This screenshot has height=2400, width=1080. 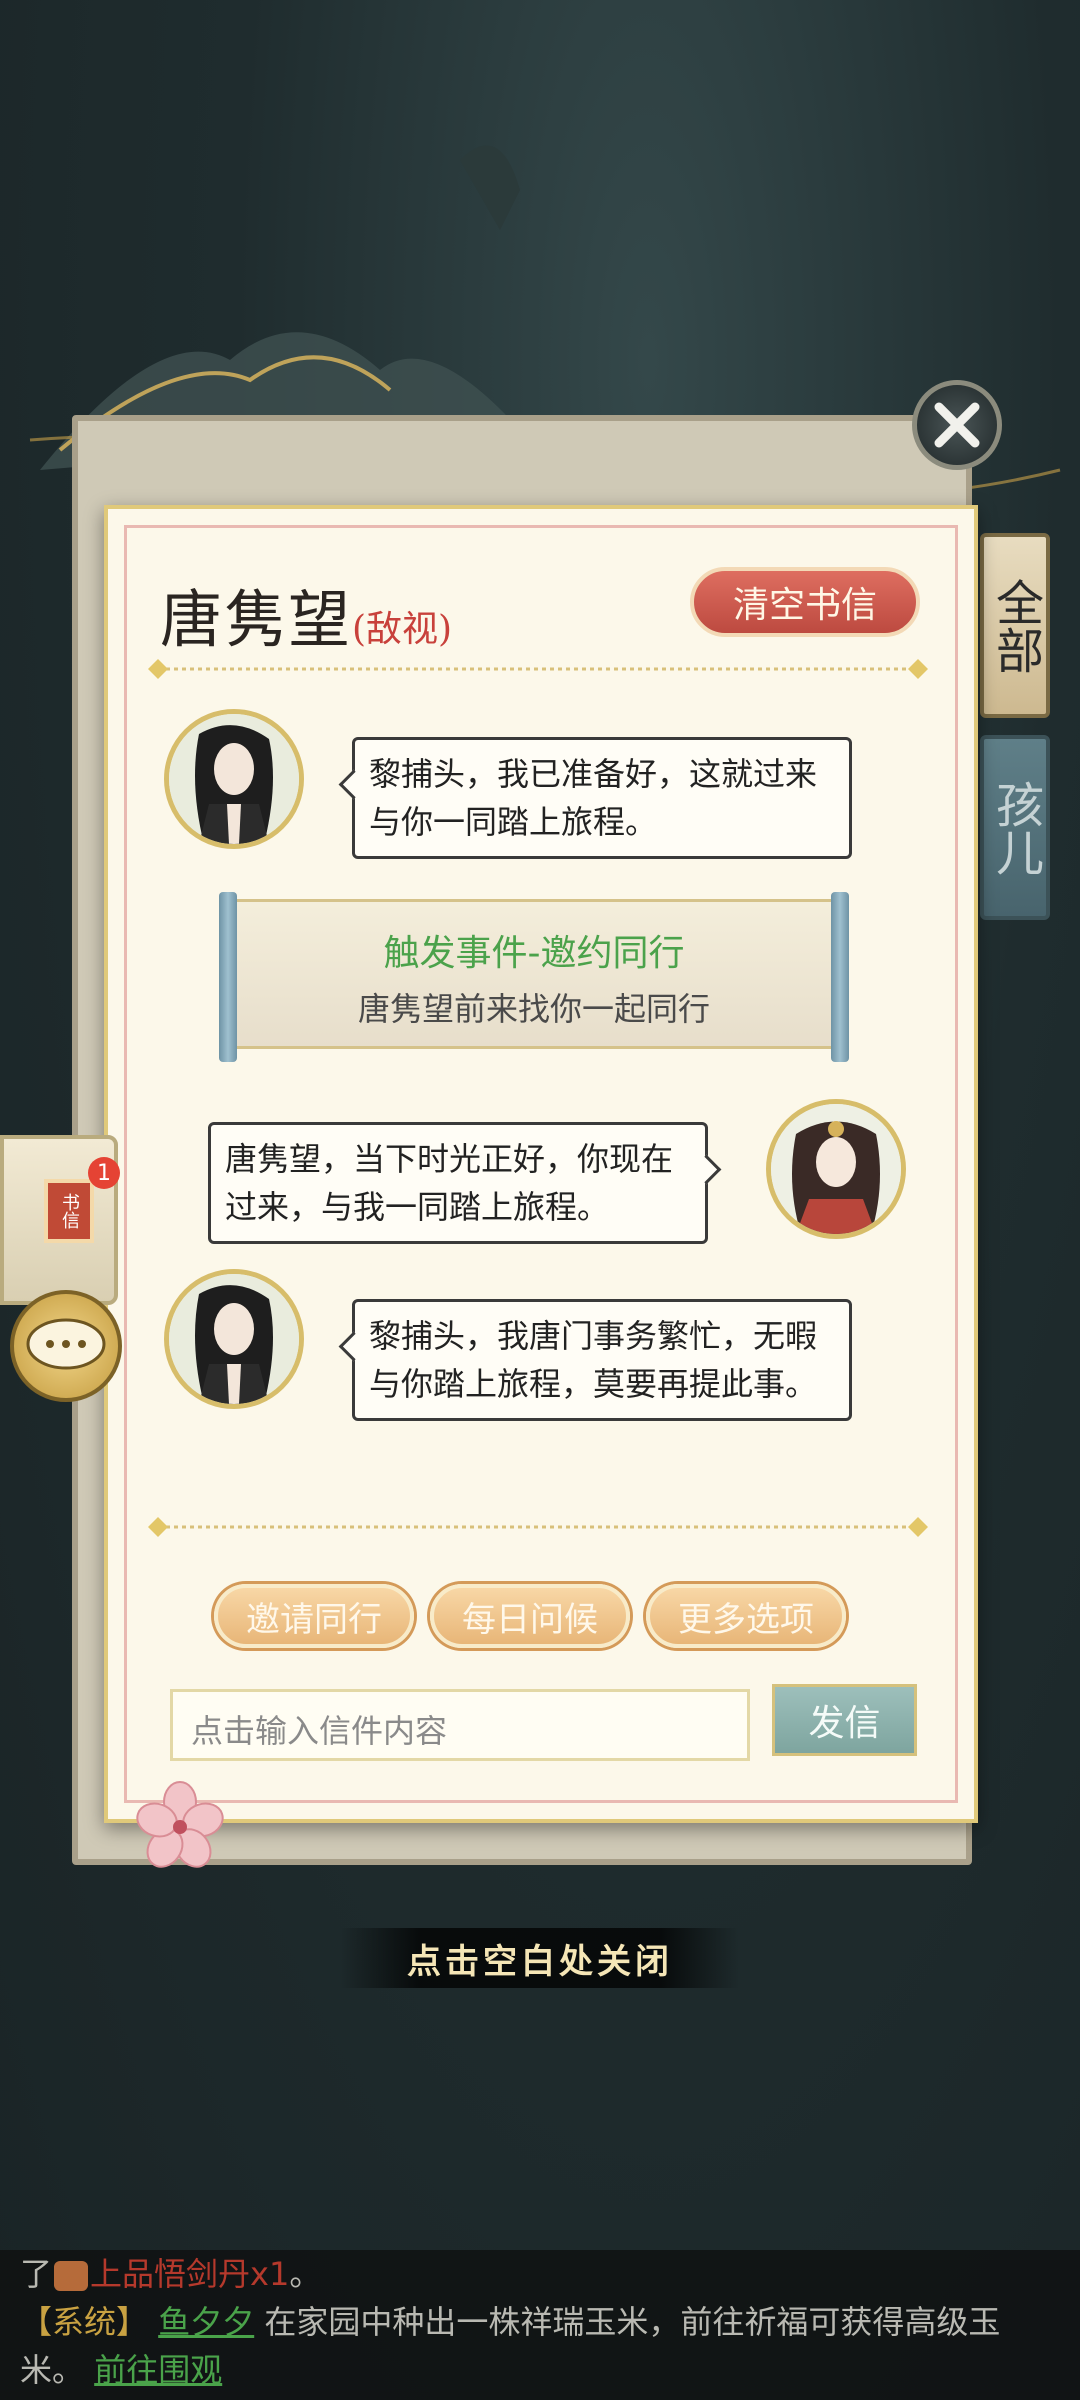 What do you see at coordinates (844, 1720) in the screenshot?
I see `send-button: 发信` at bounding box center [844, 1720].